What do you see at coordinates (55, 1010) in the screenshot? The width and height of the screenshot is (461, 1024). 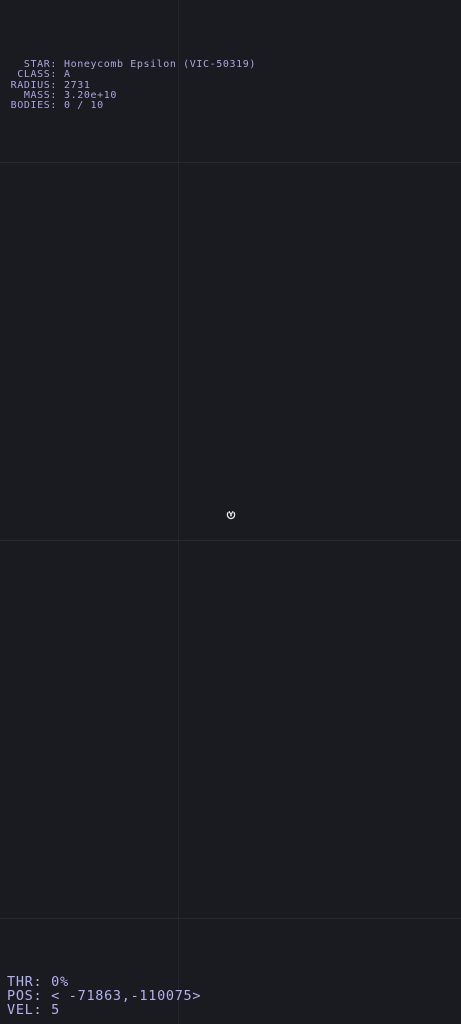 I see `velocity-value: 5` at bounding box center [55, 1010].